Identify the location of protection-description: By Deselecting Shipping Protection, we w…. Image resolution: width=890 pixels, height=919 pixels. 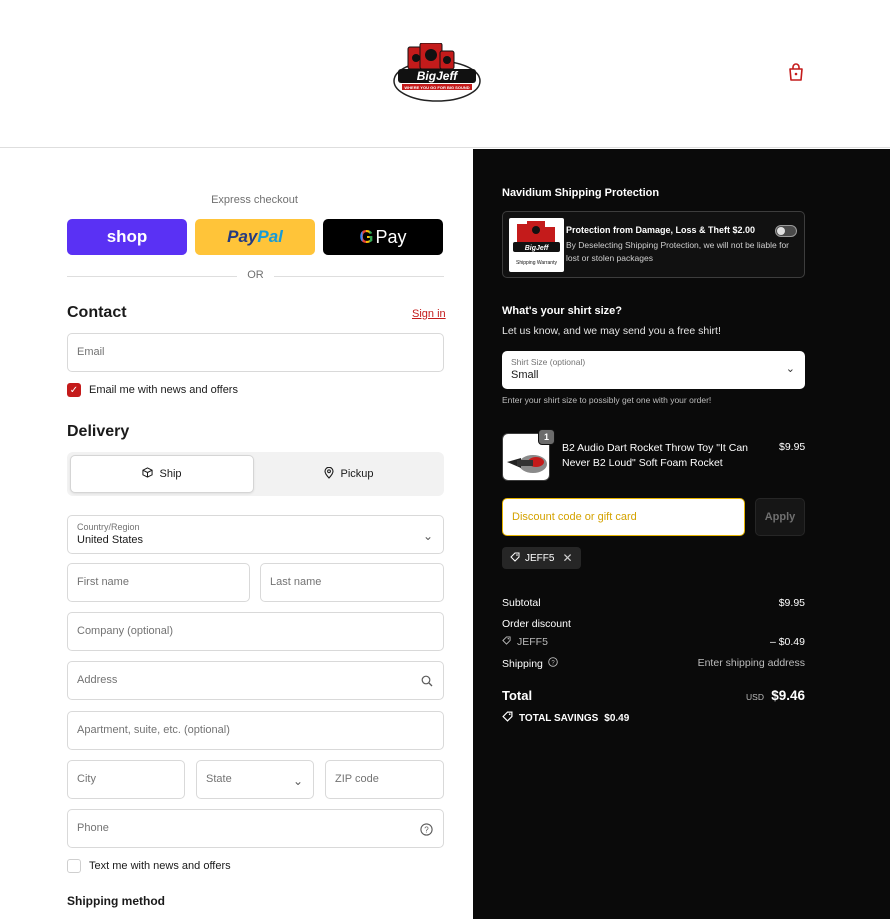
(678, 251).